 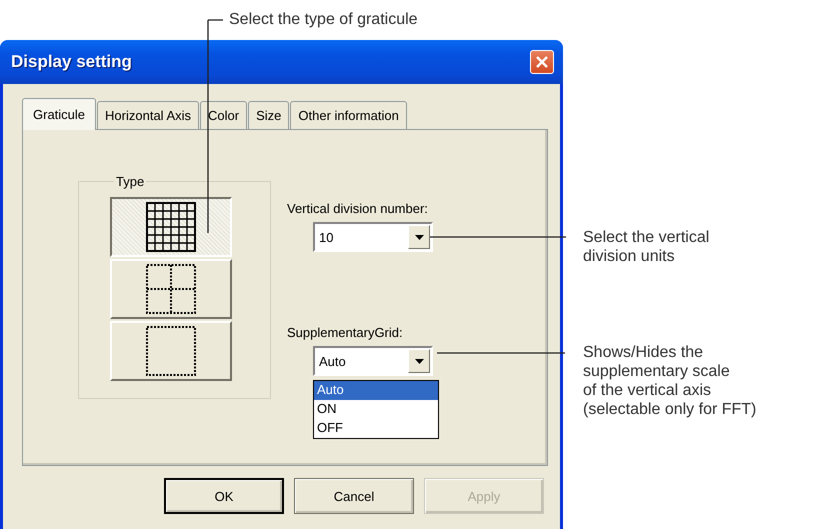 I want to click on graticule-type-button, so click(x=171, y=227).